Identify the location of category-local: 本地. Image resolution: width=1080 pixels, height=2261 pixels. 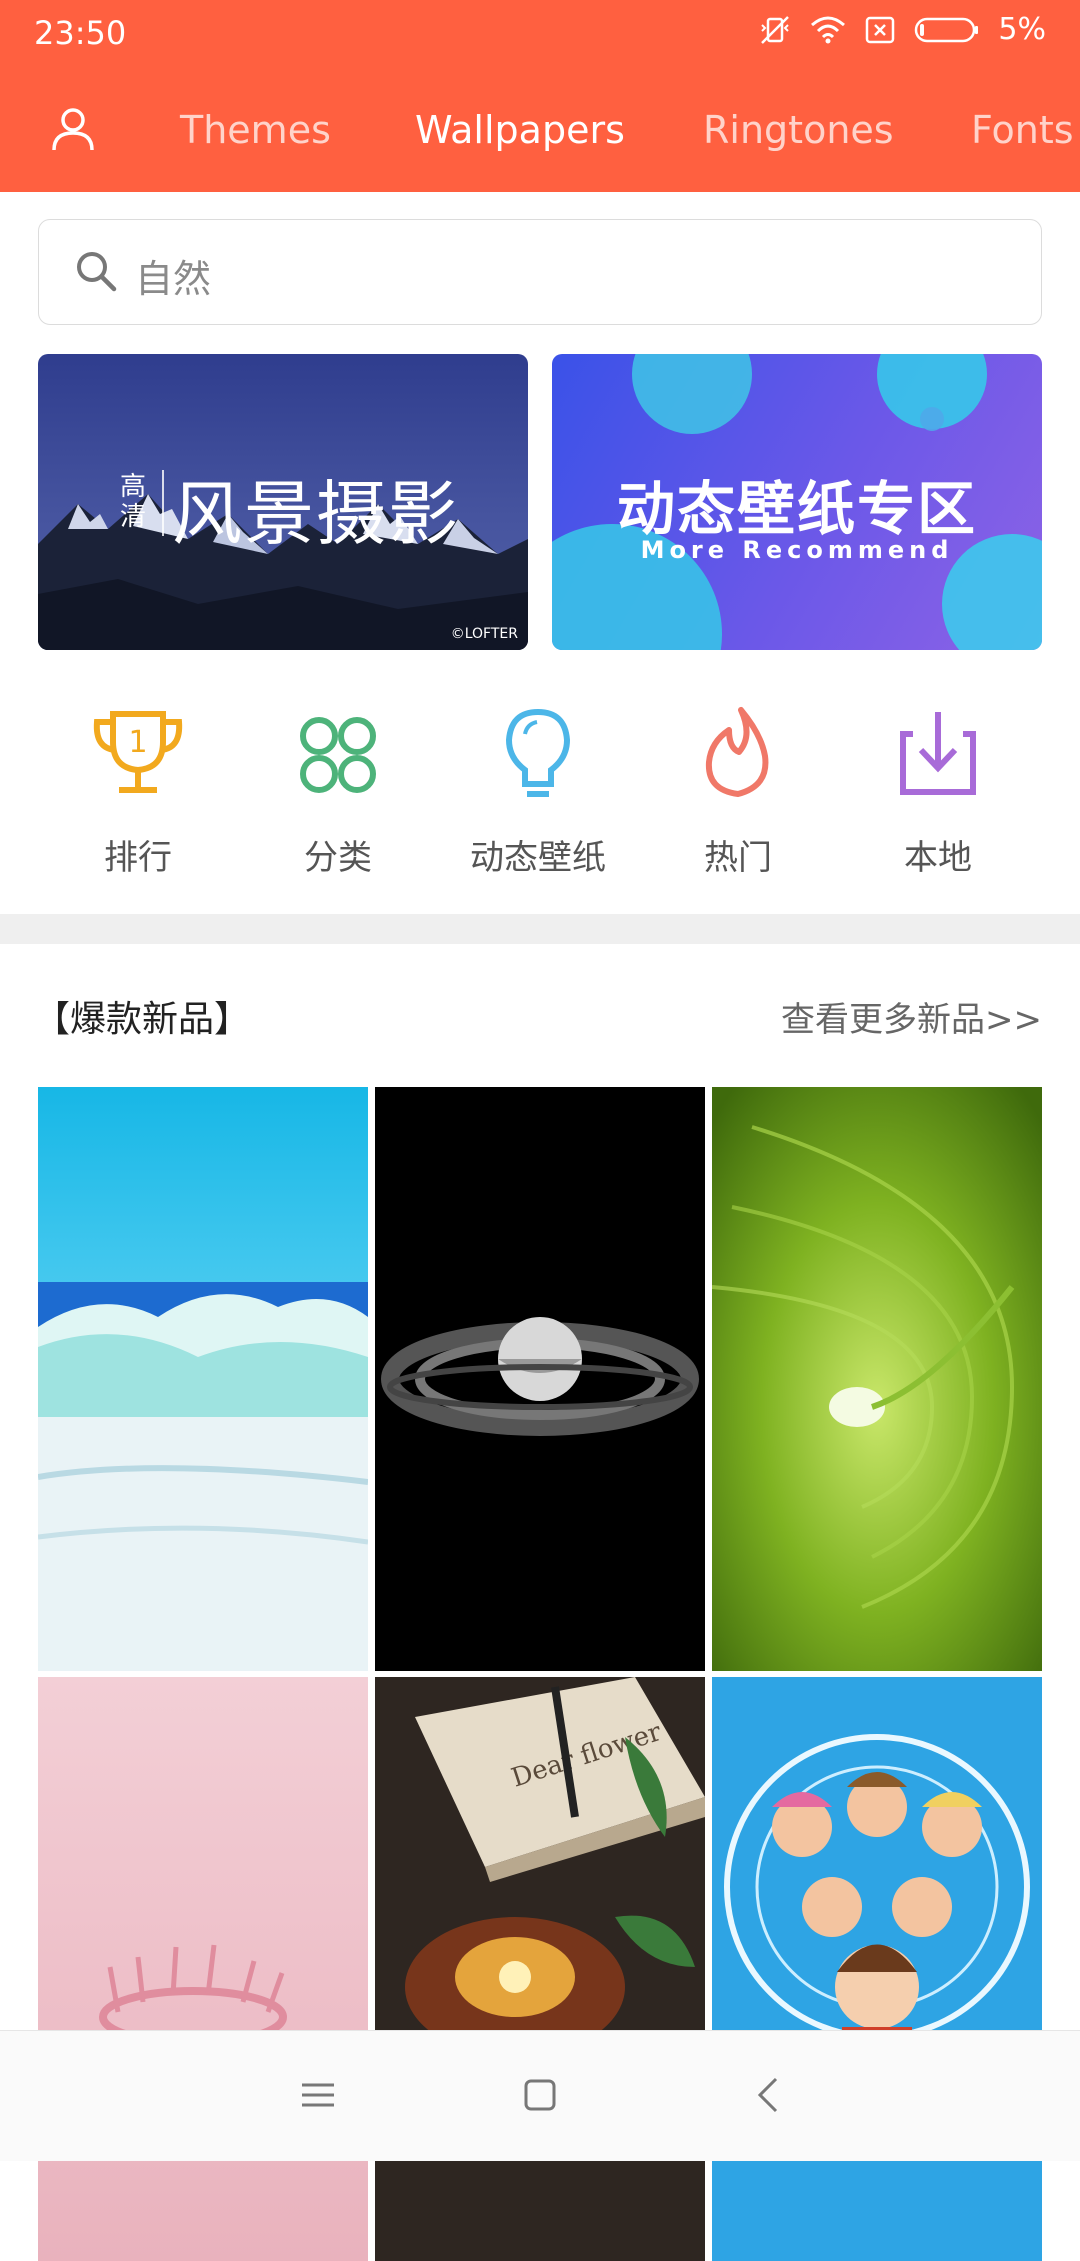
(938, 789).